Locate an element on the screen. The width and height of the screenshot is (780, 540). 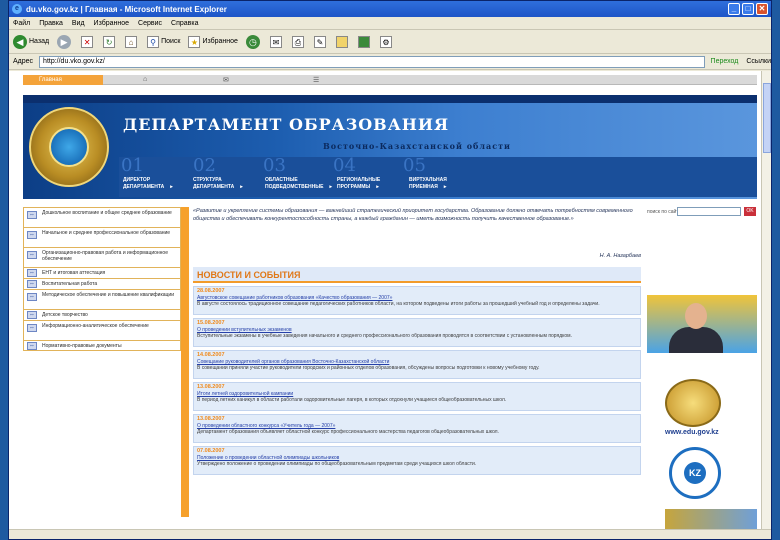
vertical-scrollbar is located at coordinates (766, 301).